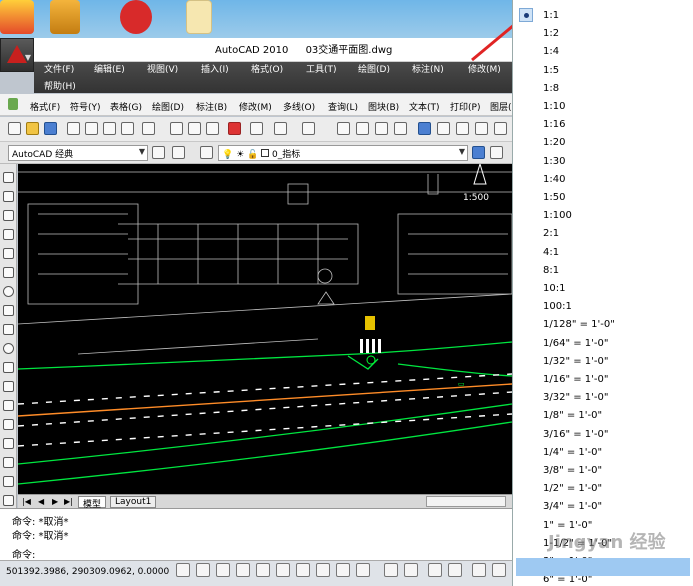 This screenshot has width=693, height=586. I want to click on tab-model: 模型, so click(92, 503).